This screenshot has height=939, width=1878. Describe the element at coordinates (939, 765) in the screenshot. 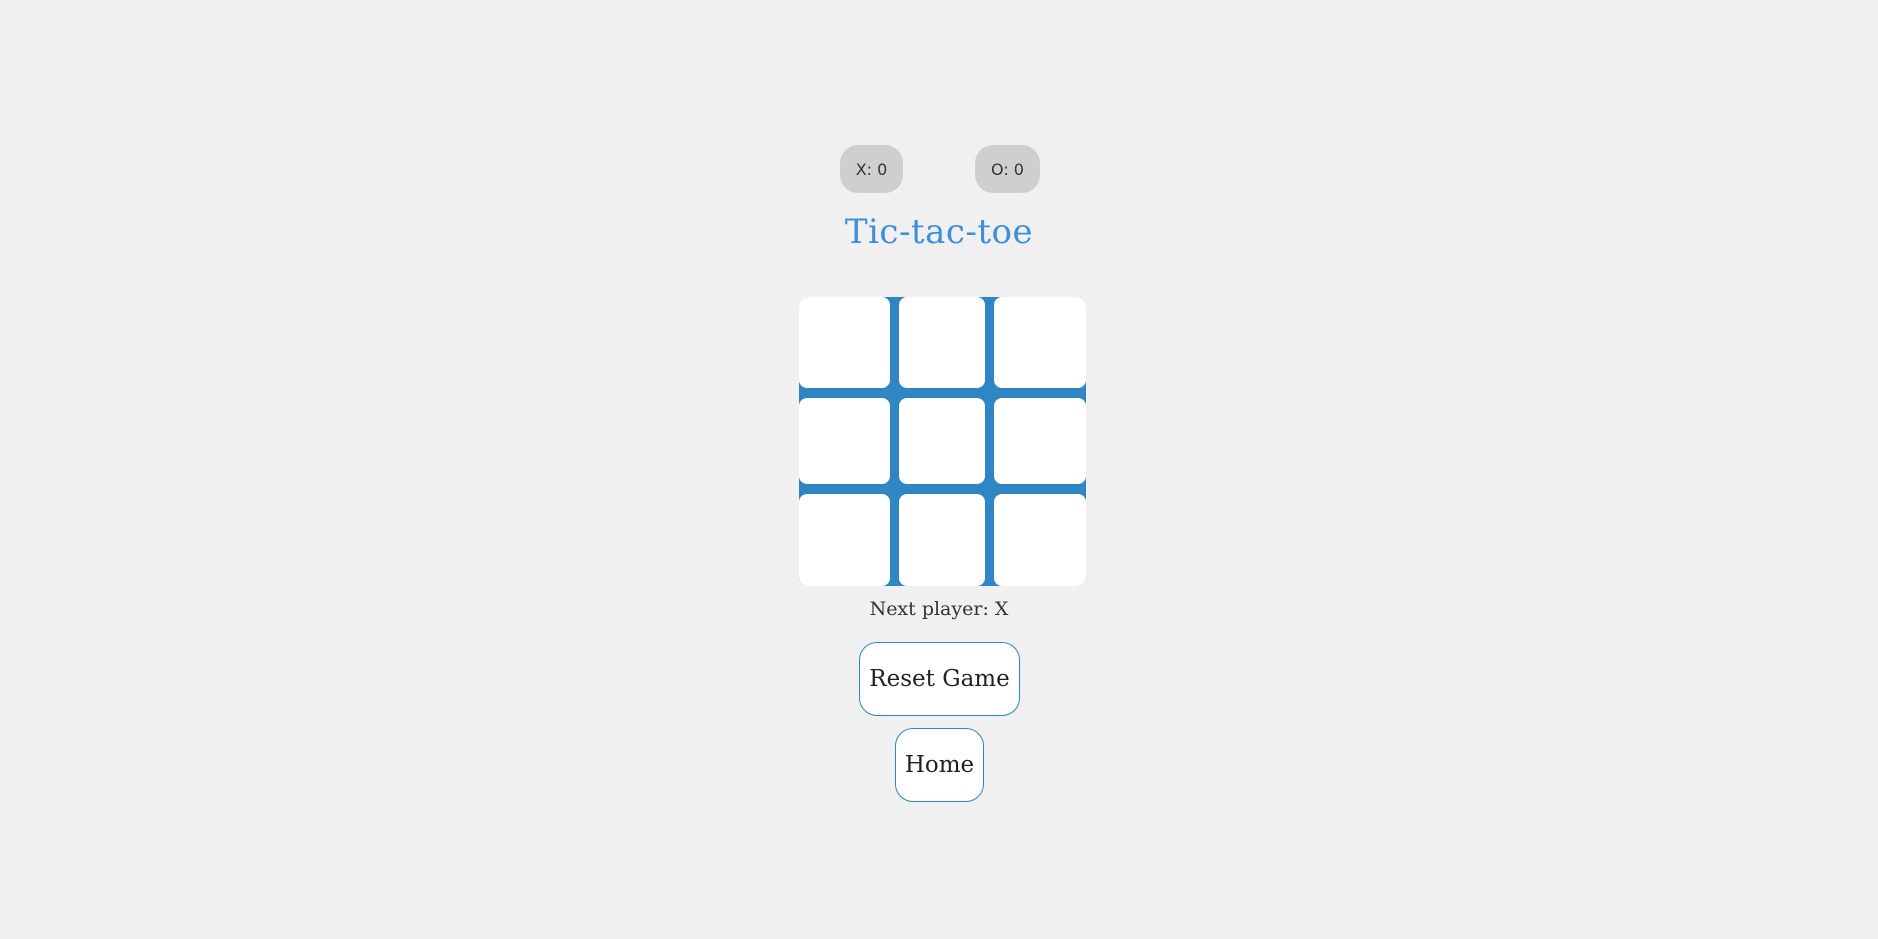

I see `home-button: Home` at that location.